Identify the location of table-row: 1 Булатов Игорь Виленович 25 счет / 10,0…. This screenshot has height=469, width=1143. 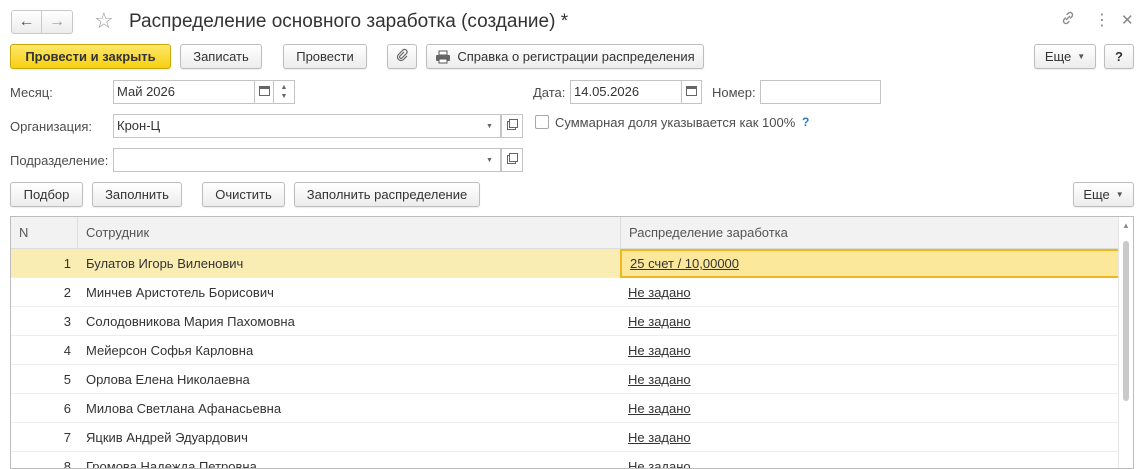
(565, 263).